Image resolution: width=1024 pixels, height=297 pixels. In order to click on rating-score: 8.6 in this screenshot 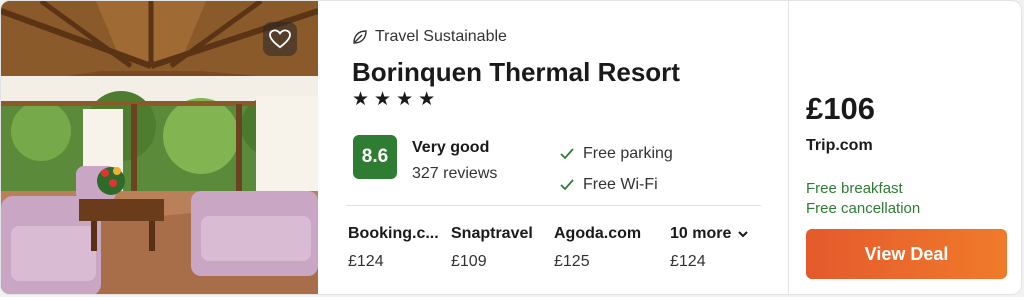, I will do `click(375, 157)`.